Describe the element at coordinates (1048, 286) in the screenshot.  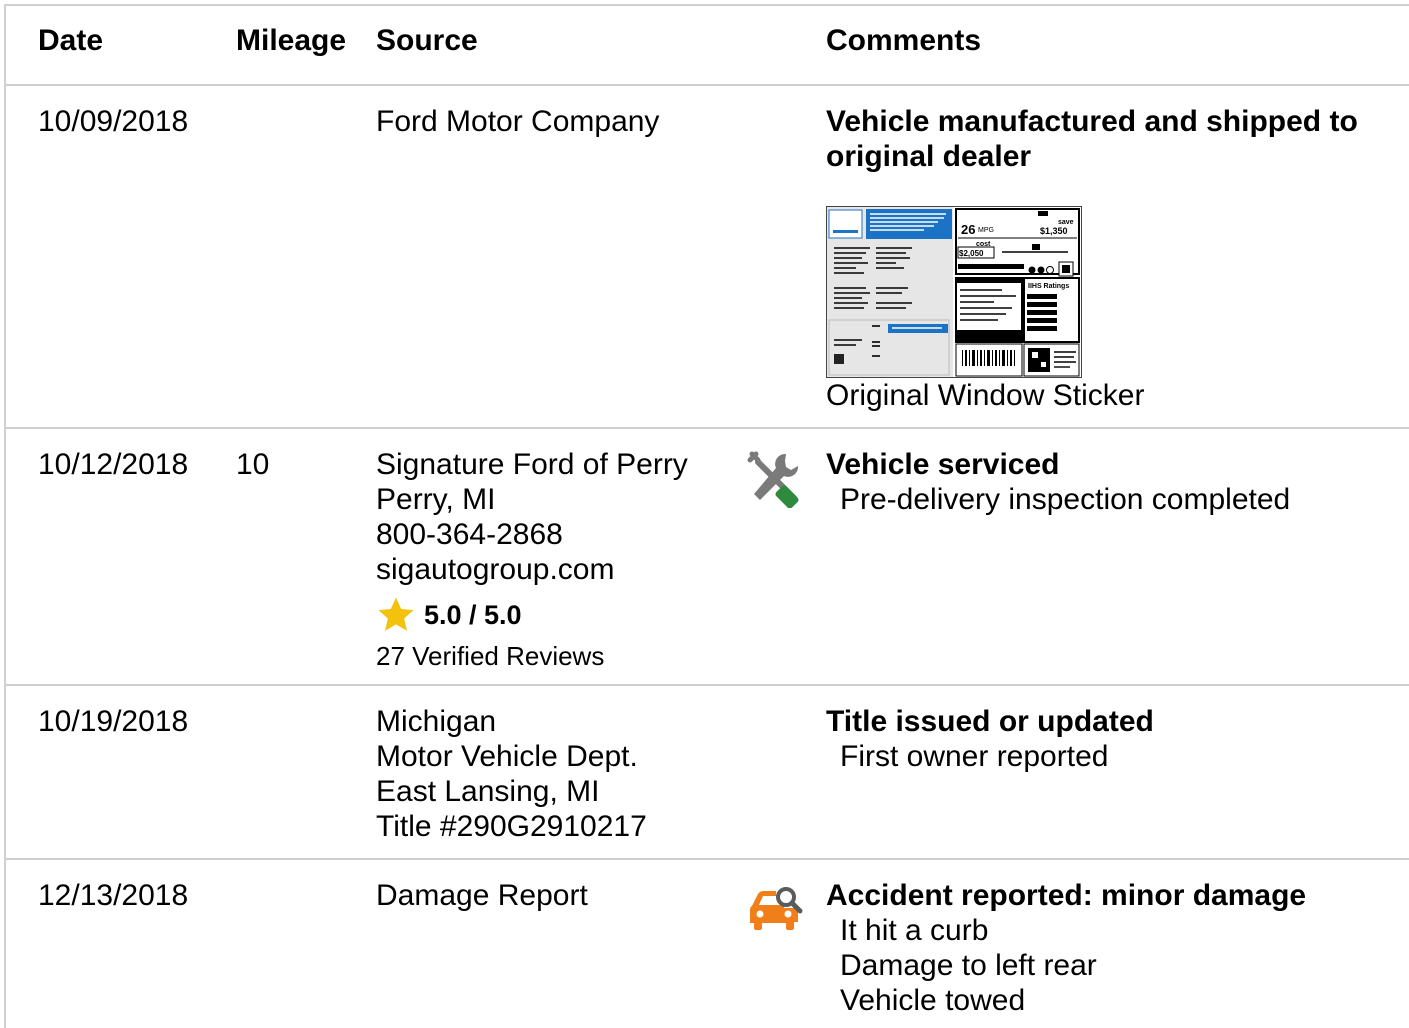
I see `sticker-iihs: IIHS Ratings` at that location.